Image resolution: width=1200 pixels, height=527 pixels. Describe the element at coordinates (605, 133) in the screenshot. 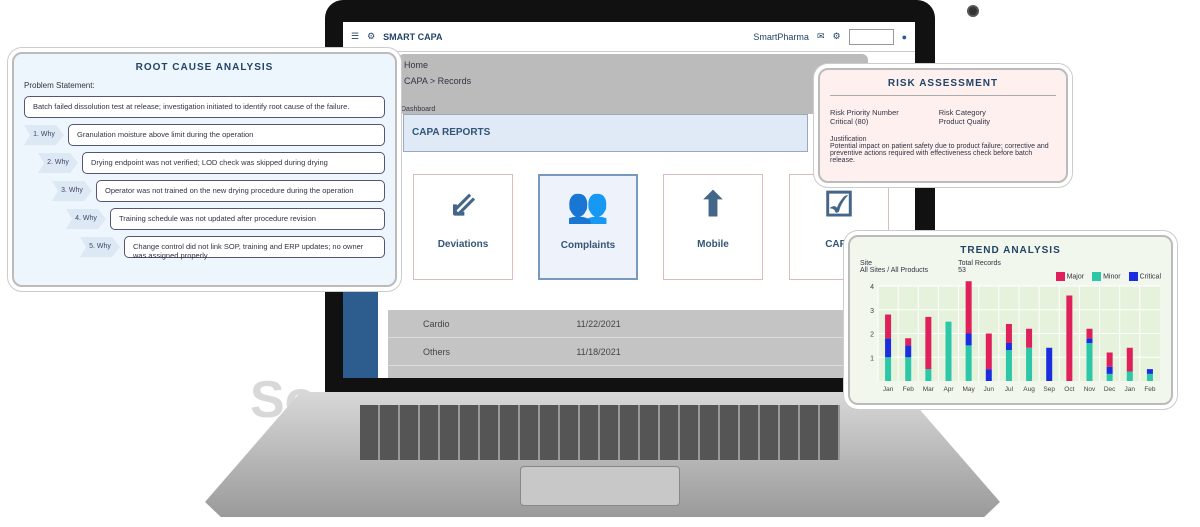

I see `section-header: CAPA REPORTS` at that location.